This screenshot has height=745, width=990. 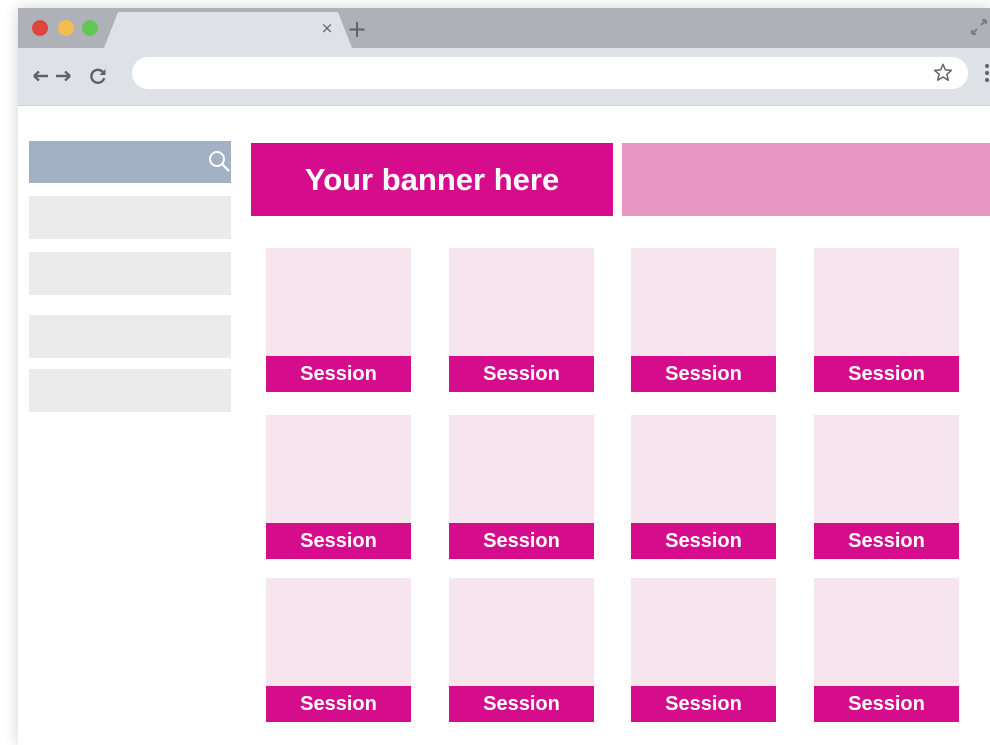 What do you see at coordinates (806, 179) in the screenshot?
I see `secondary-banner` at bounding box center [806, 179].